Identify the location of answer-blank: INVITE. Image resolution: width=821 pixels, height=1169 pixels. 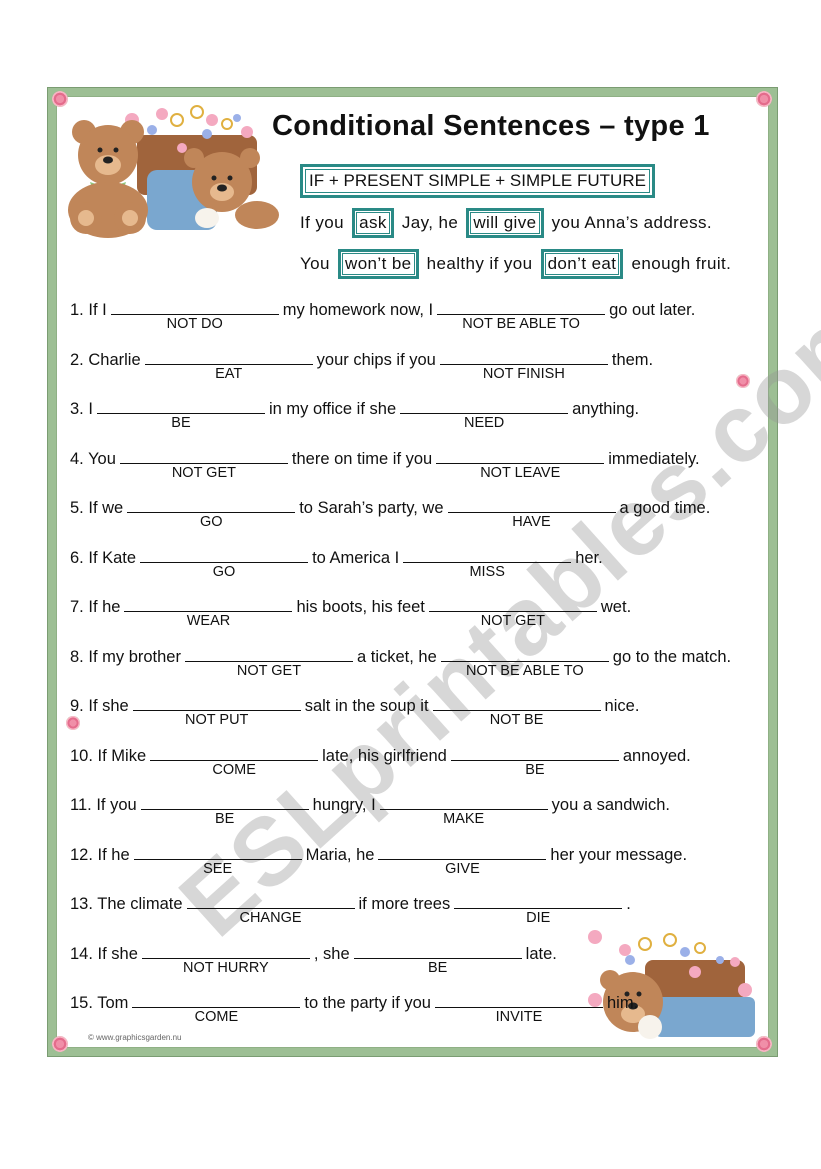
(518, 1009).